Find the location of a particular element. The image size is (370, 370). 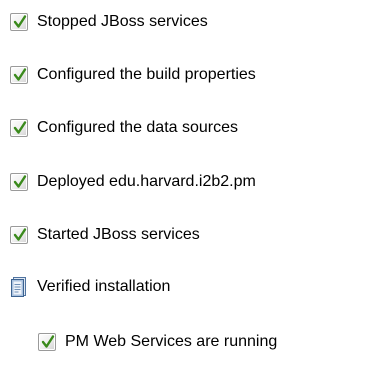

checklist-item-label: Stopped JBoss services is located at coordinates (122, 21).